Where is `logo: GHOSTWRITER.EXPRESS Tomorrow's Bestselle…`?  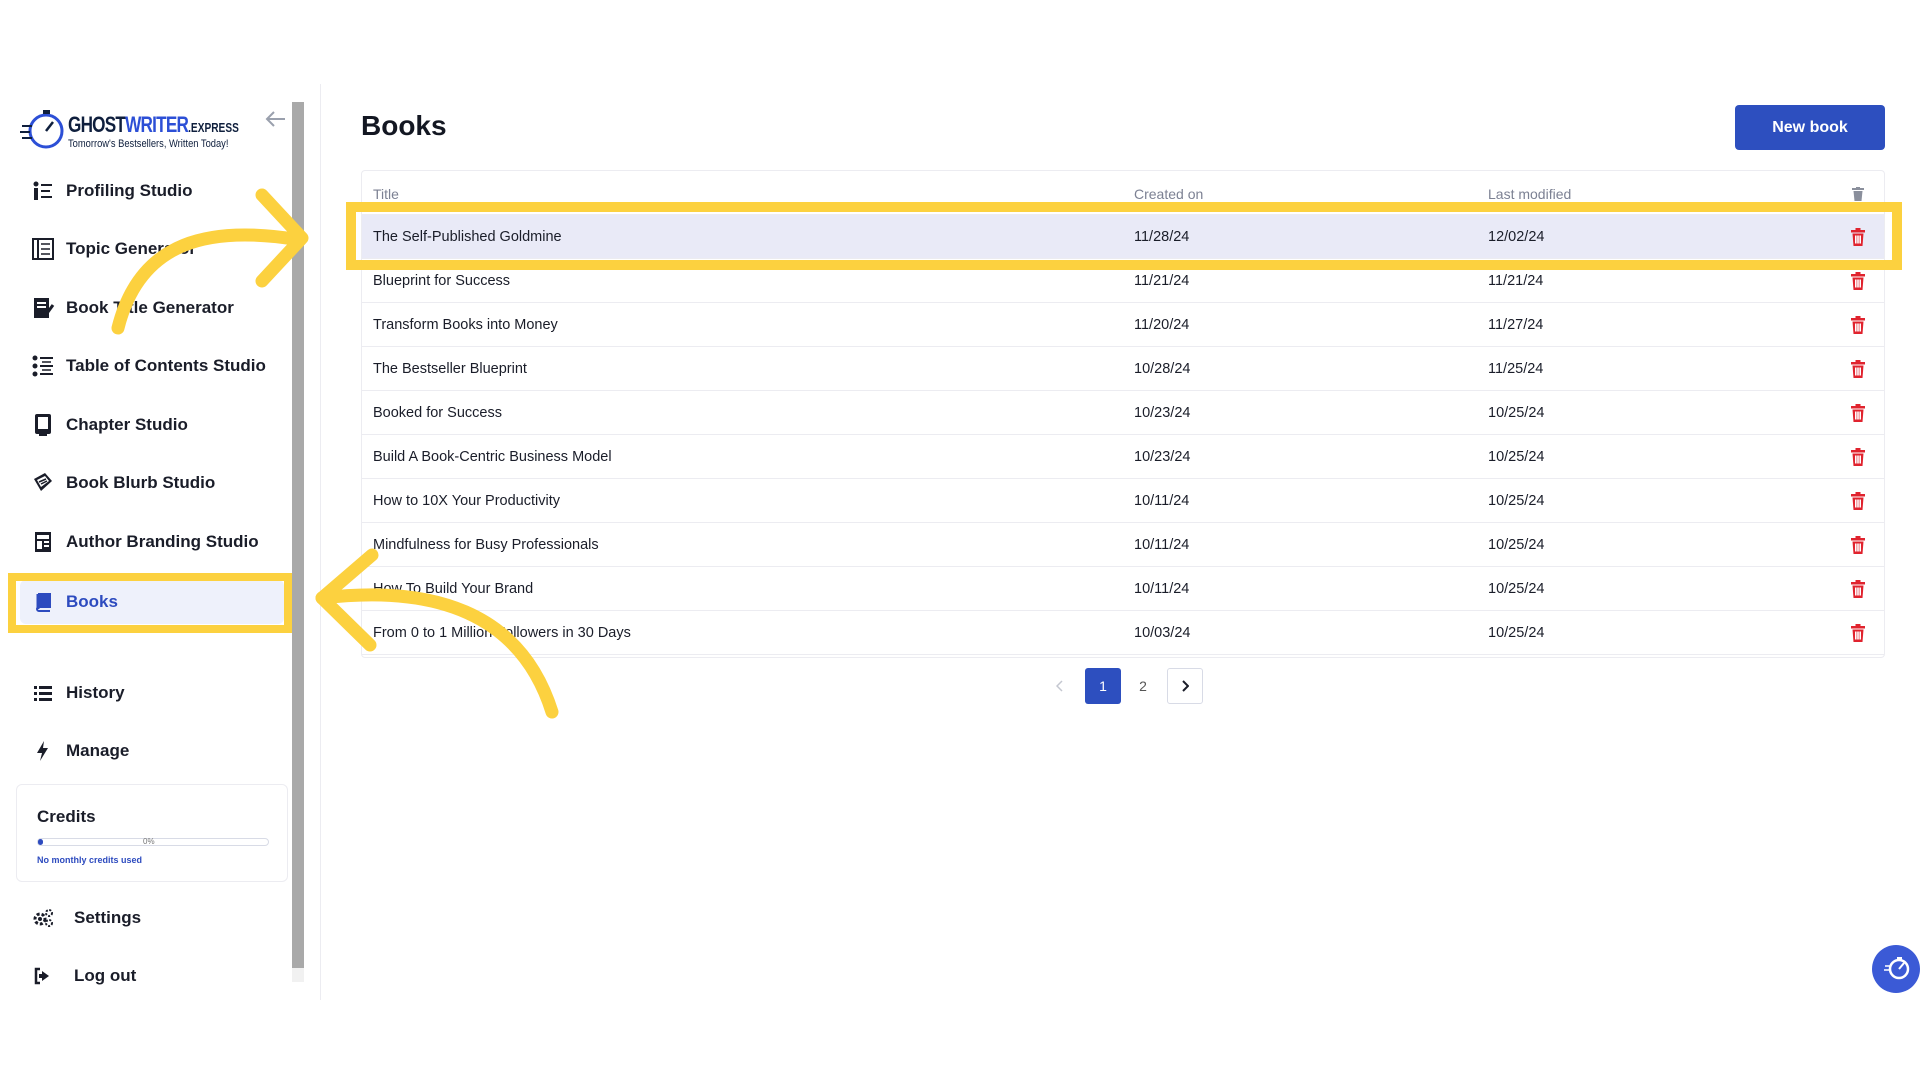
logo: GHOSTWRITER.EXPRESS Tomorrow's Bestselle… is located at coordinates (140, 131).